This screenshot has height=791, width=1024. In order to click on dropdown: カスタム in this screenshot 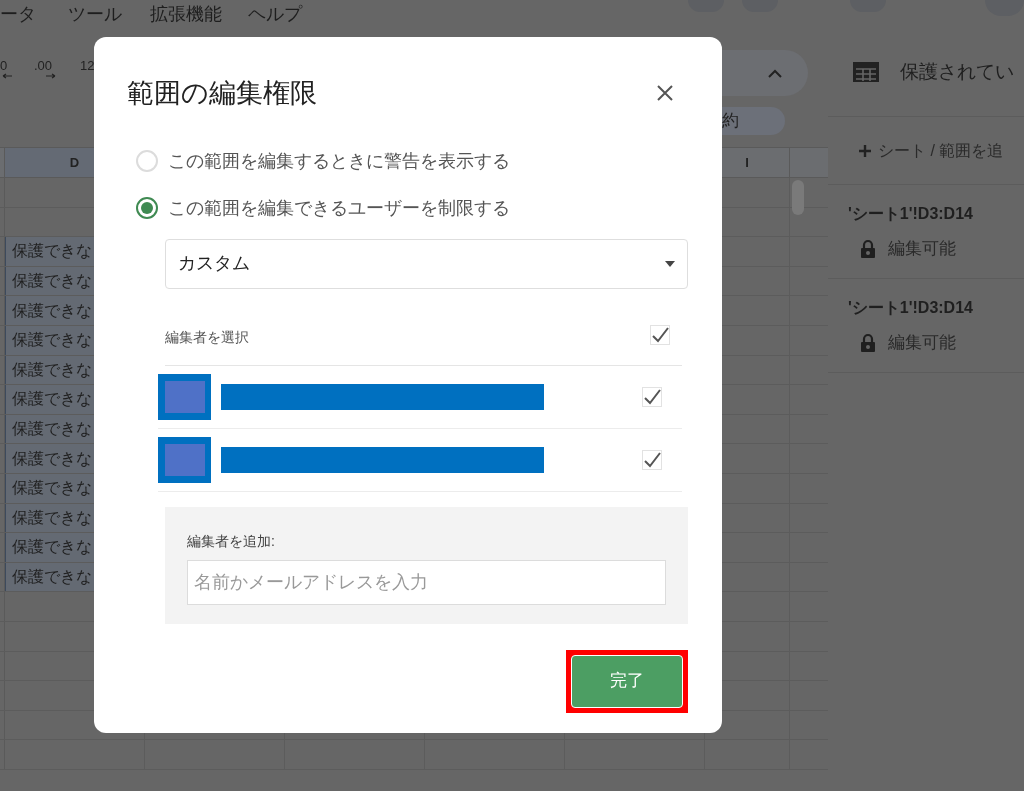, I will do `click(426, 263)`.